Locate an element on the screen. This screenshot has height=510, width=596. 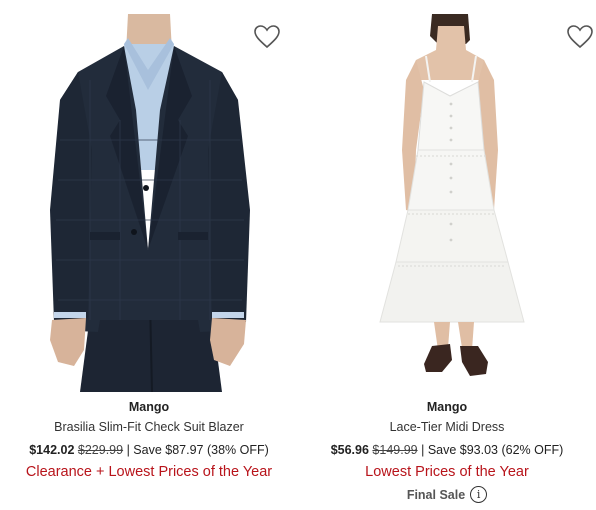
price-savings: | Save $87.97 (38% OFF) is located at coordinates (197, 450).